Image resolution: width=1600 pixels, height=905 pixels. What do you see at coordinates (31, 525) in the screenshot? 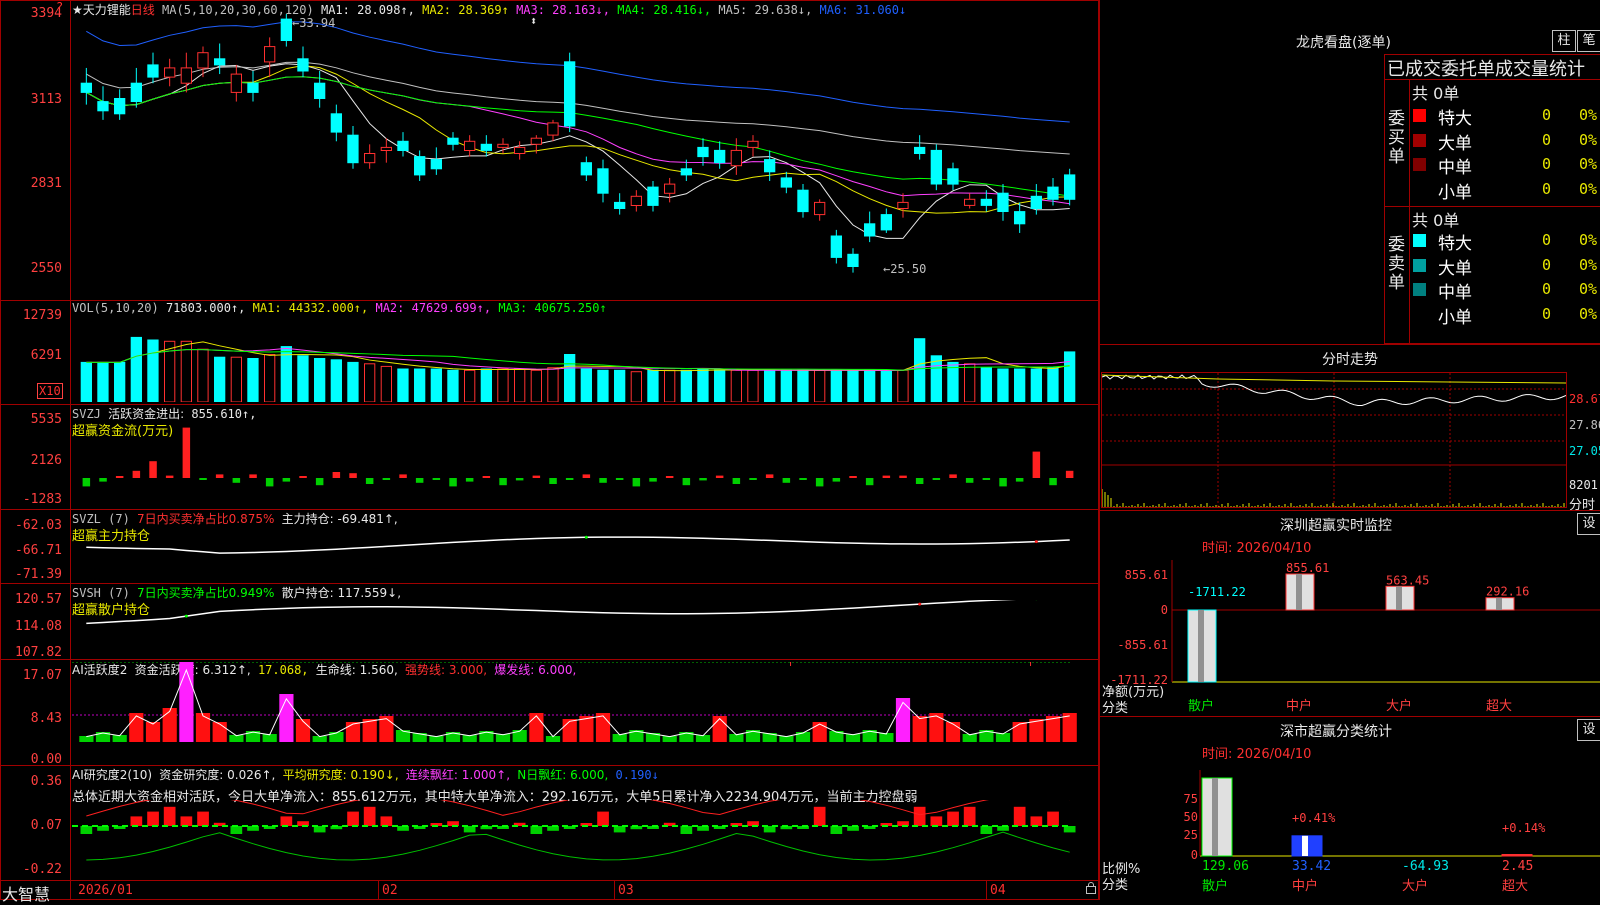
I see `svzl-tick: -62.03` at bounding box center [31, 525].